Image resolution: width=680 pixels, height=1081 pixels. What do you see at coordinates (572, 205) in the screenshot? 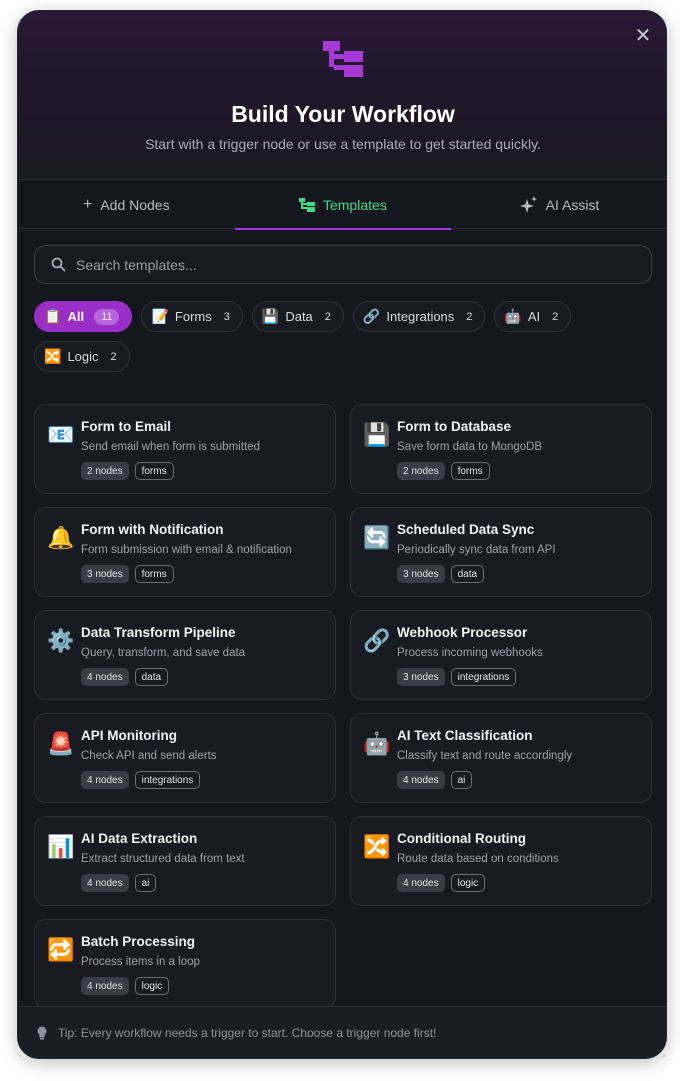
I see `tab-label: AI Assist` at bounding box center [572, 205].